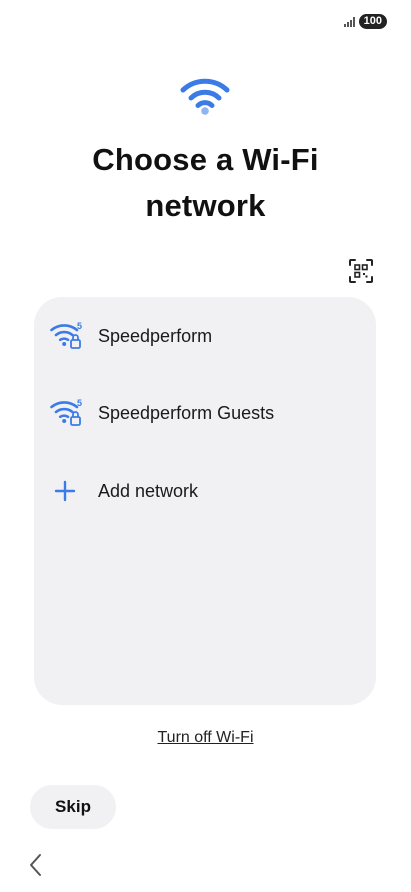 This screenshot has height=892, width=411. I want to click on plus-icon, so click(68, 491).